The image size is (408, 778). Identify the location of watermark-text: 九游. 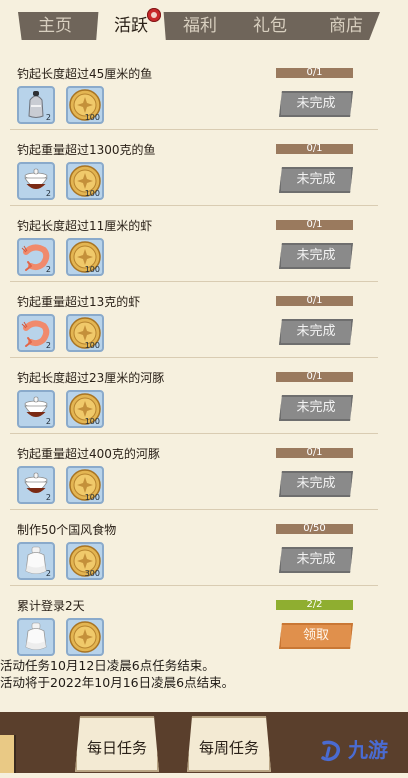
(368, 750).